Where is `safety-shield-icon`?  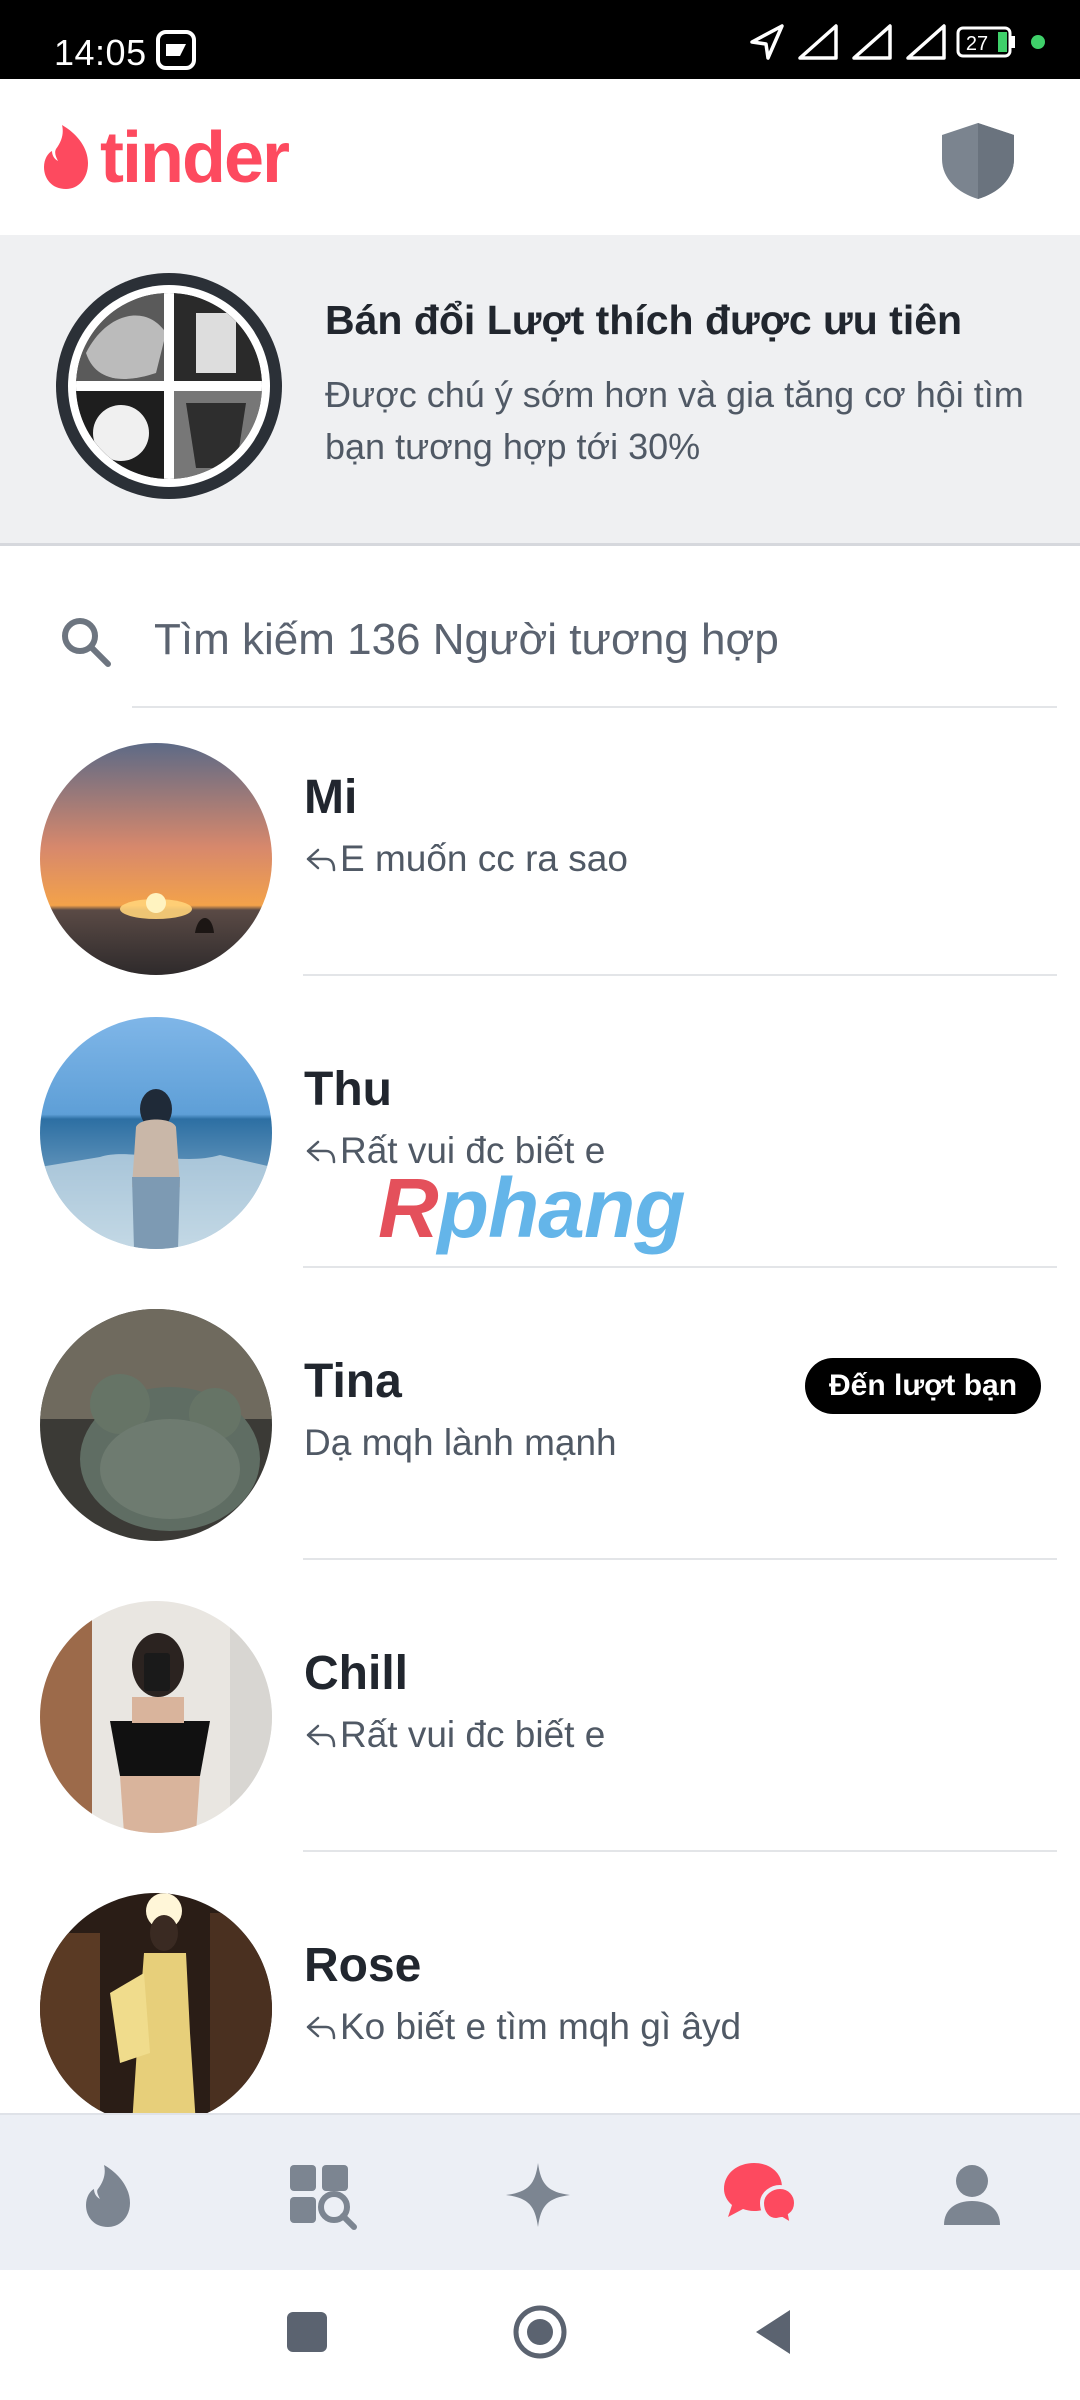 safety-shield-icon is located at coordinates (978, 161).